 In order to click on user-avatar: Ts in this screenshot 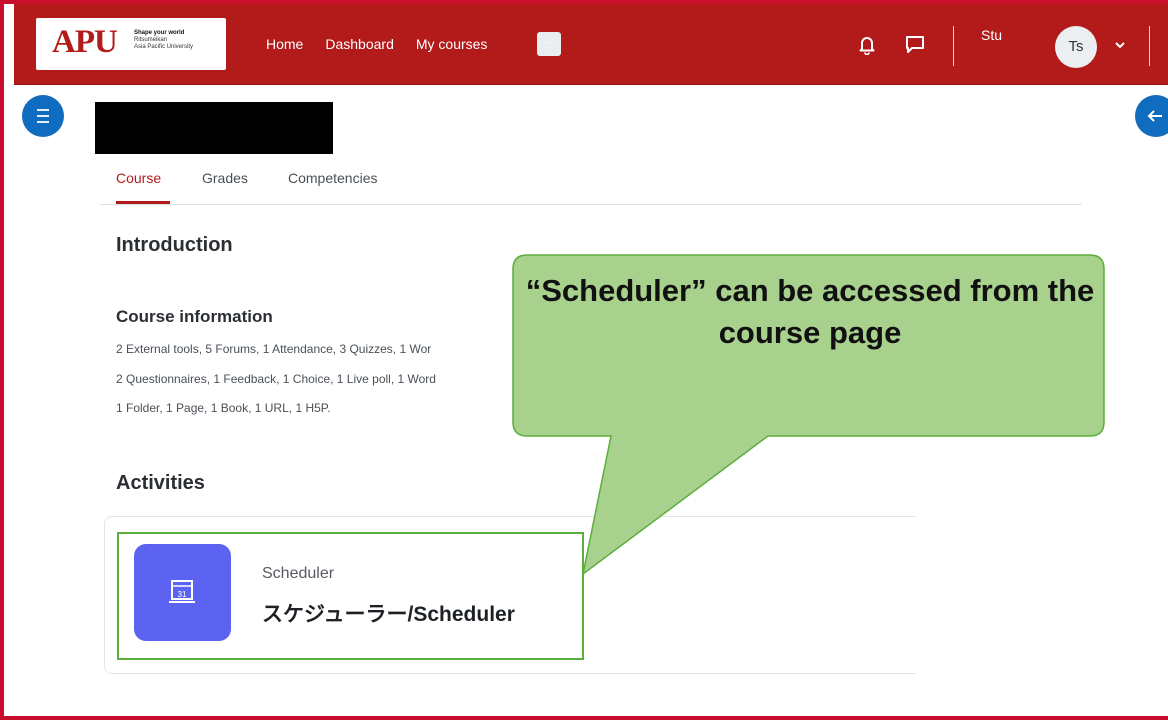, I will do `click(1076, 47)`.